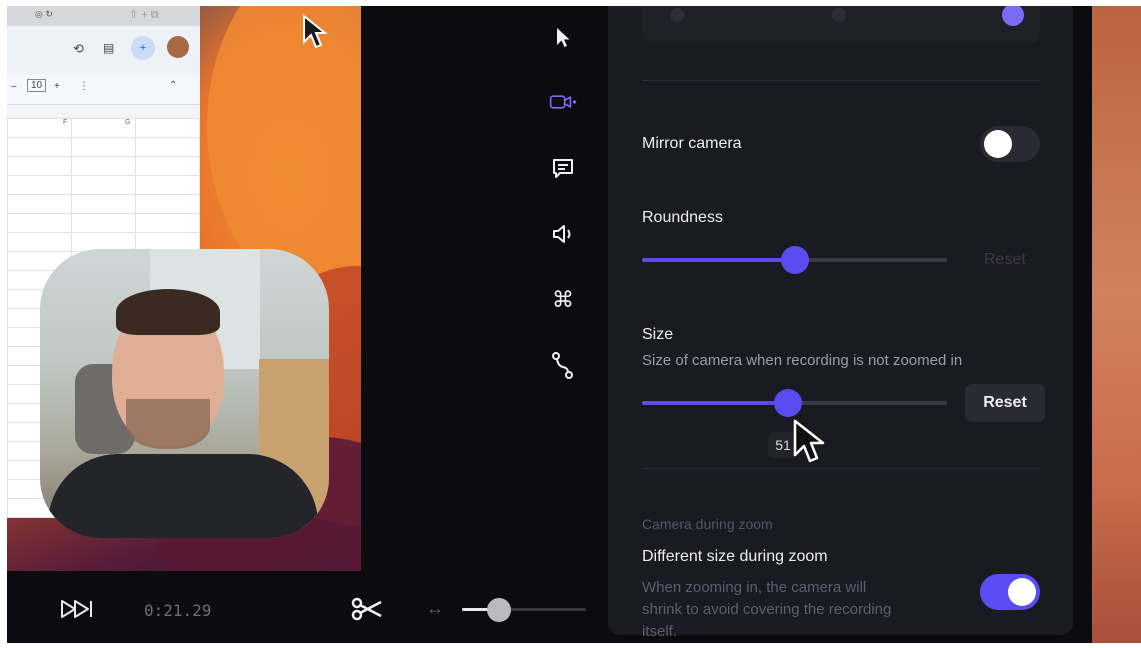  What do you see at coordinates (14, 87) in the screenshot?
I see `decrease-font-icon: −` at bounding box center [14, 87].